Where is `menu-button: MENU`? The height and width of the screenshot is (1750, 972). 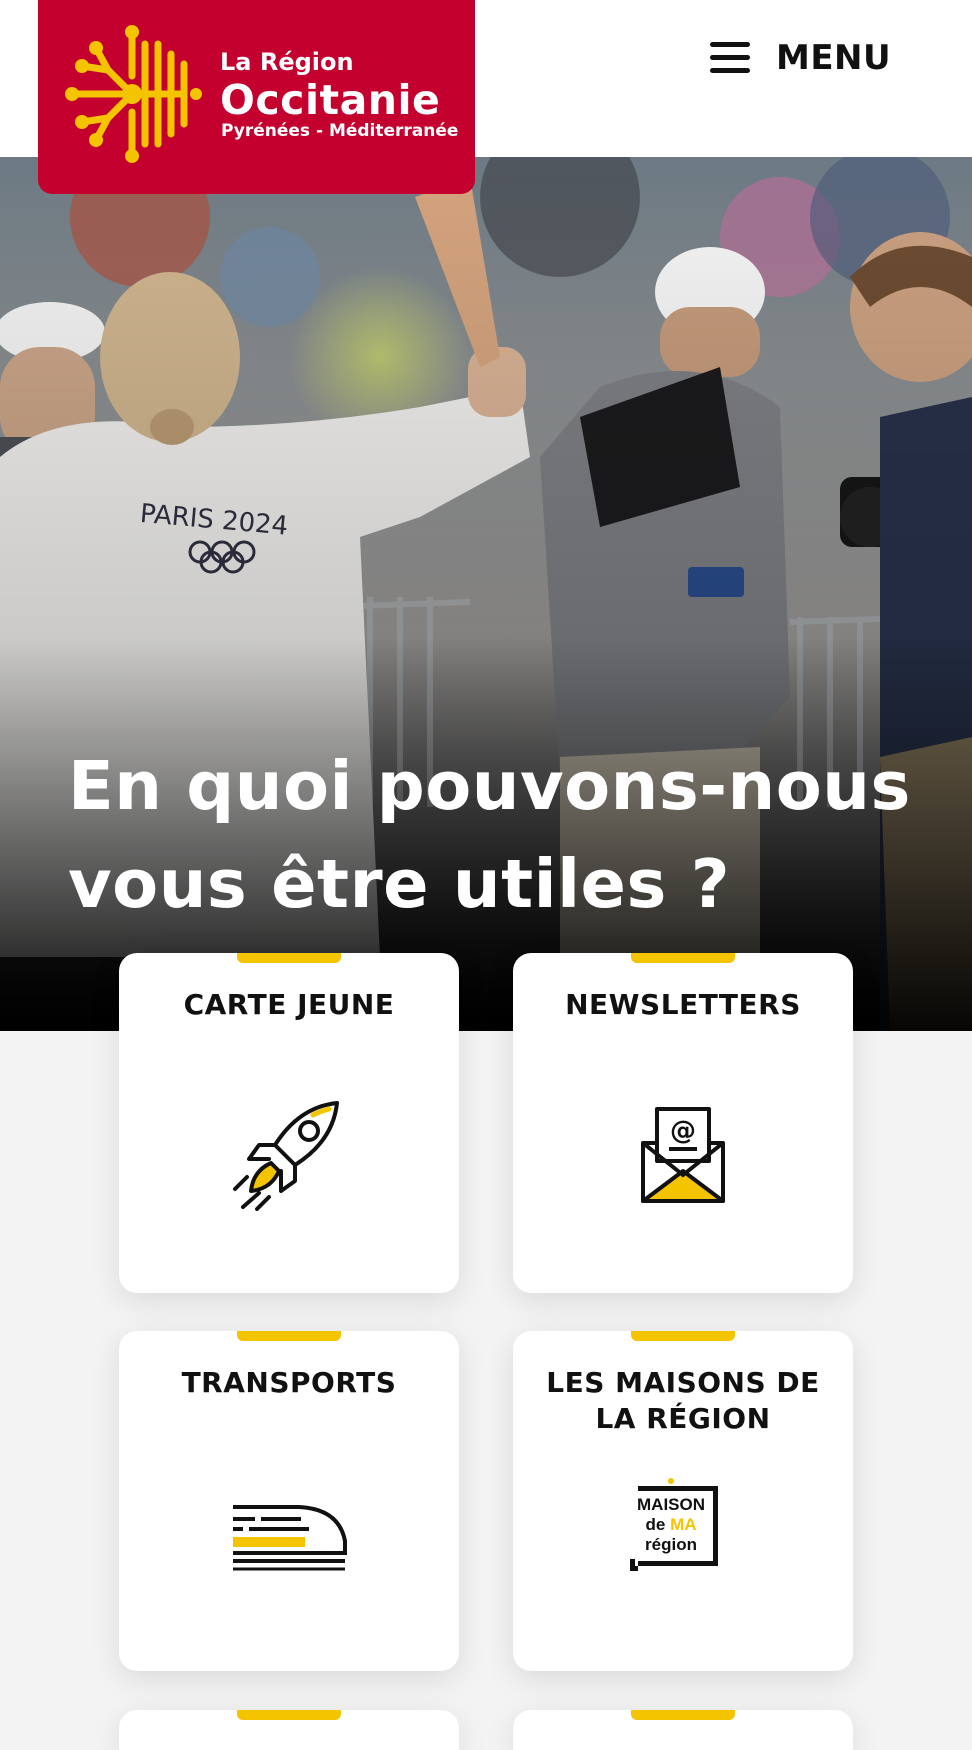 menu-button: MENU is located at coordinates (800, 58).